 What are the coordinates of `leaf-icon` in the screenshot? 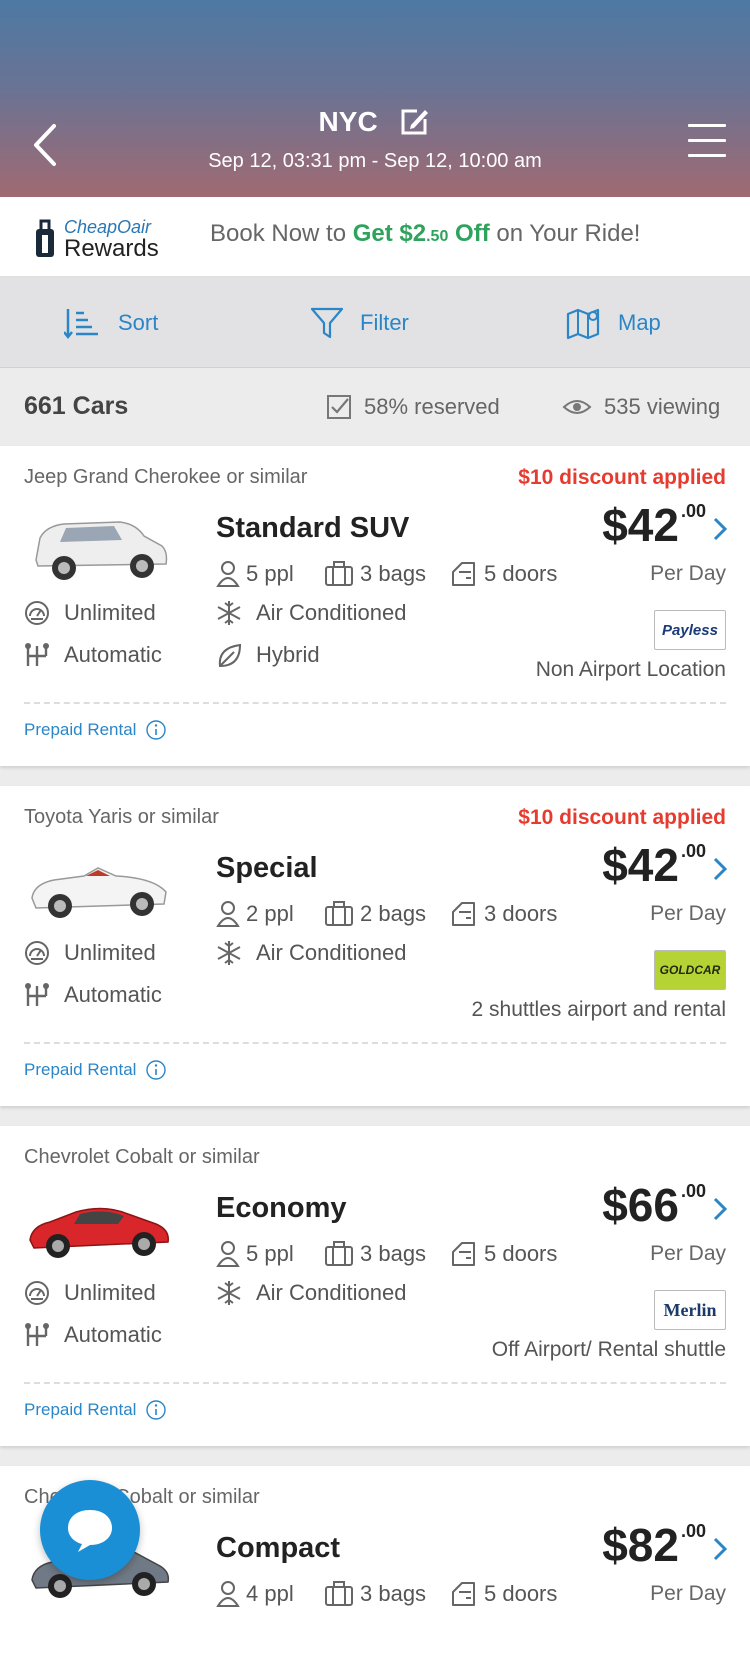 It's located at (229, 655).